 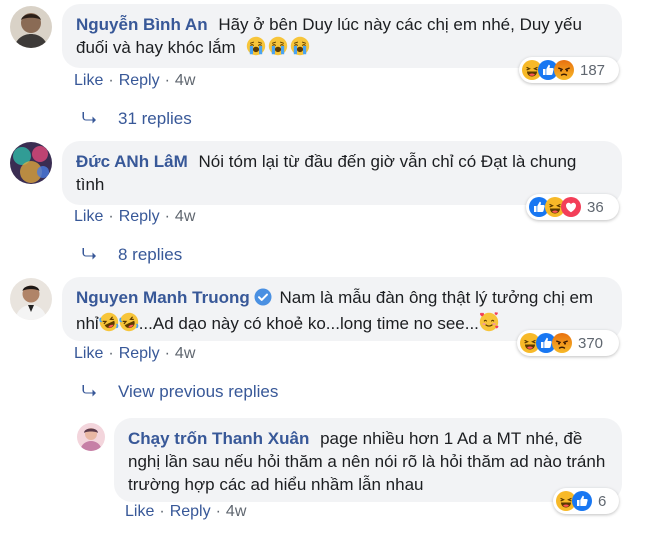 What do you see at coordinates (263, 300) in the screenshot?
I see `verified-badge-icon` at bounding box center [263, 300].